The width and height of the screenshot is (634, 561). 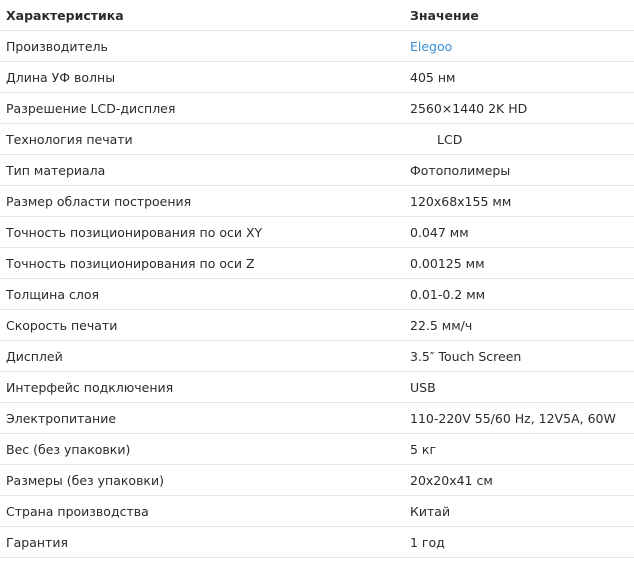 I want to click on table-row: Скорость печати 22.5 мм/ч, so click(x=317, y=325).